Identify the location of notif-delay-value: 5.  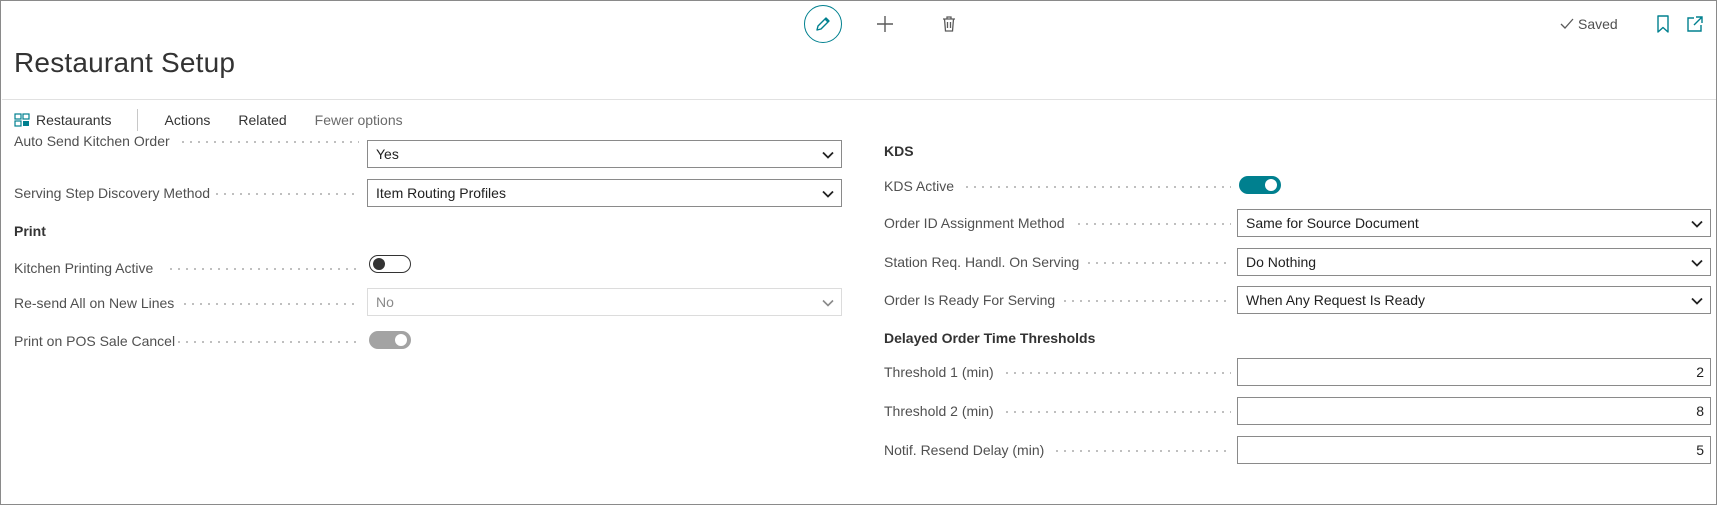
(1700, 450).